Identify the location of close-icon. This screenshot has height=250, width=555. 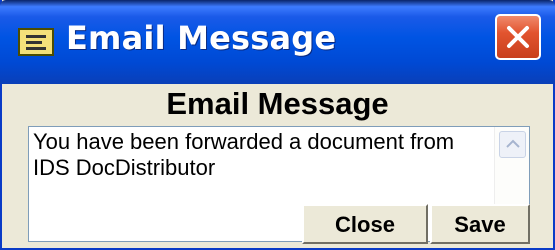
(518, 37).